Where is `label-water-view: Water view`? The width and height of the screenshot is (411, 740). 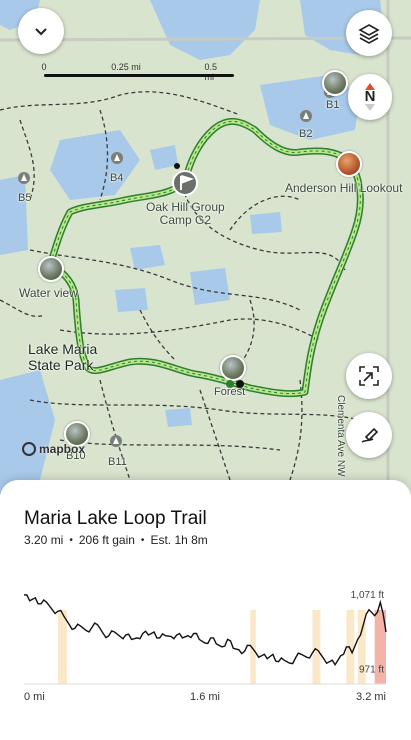 label-water-view: Water view is located at coordinates (48, 293).